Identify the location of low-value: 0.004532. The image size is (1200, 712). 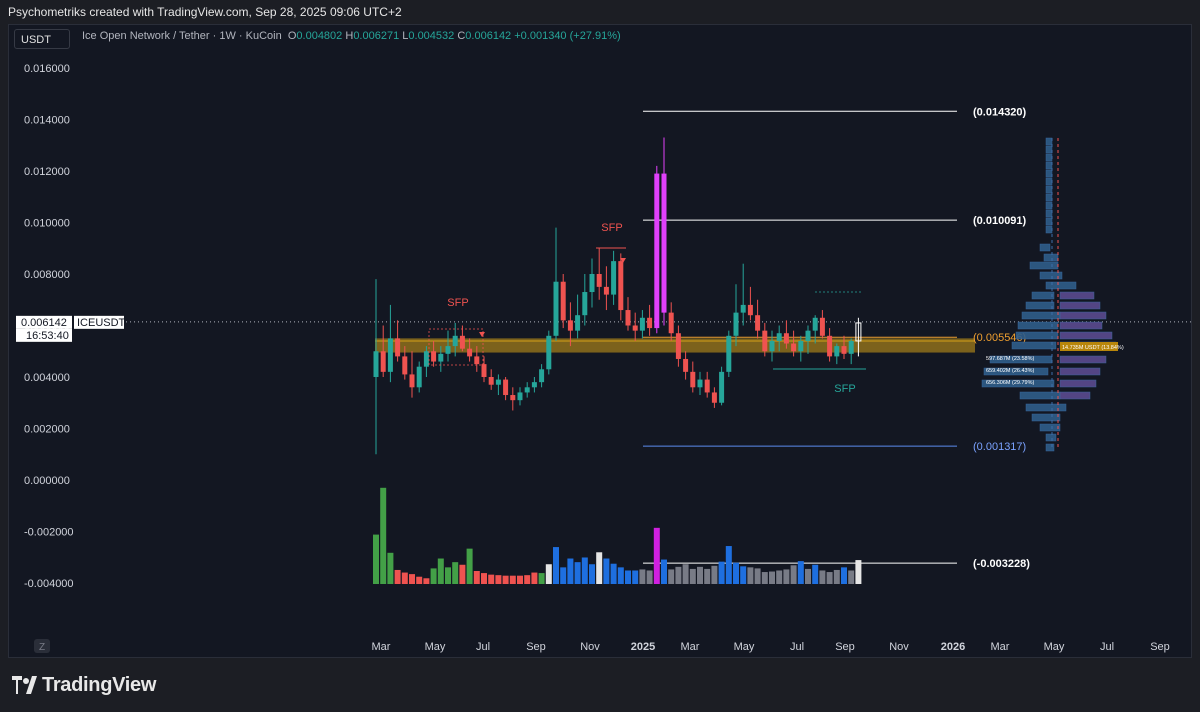
(431, 36).